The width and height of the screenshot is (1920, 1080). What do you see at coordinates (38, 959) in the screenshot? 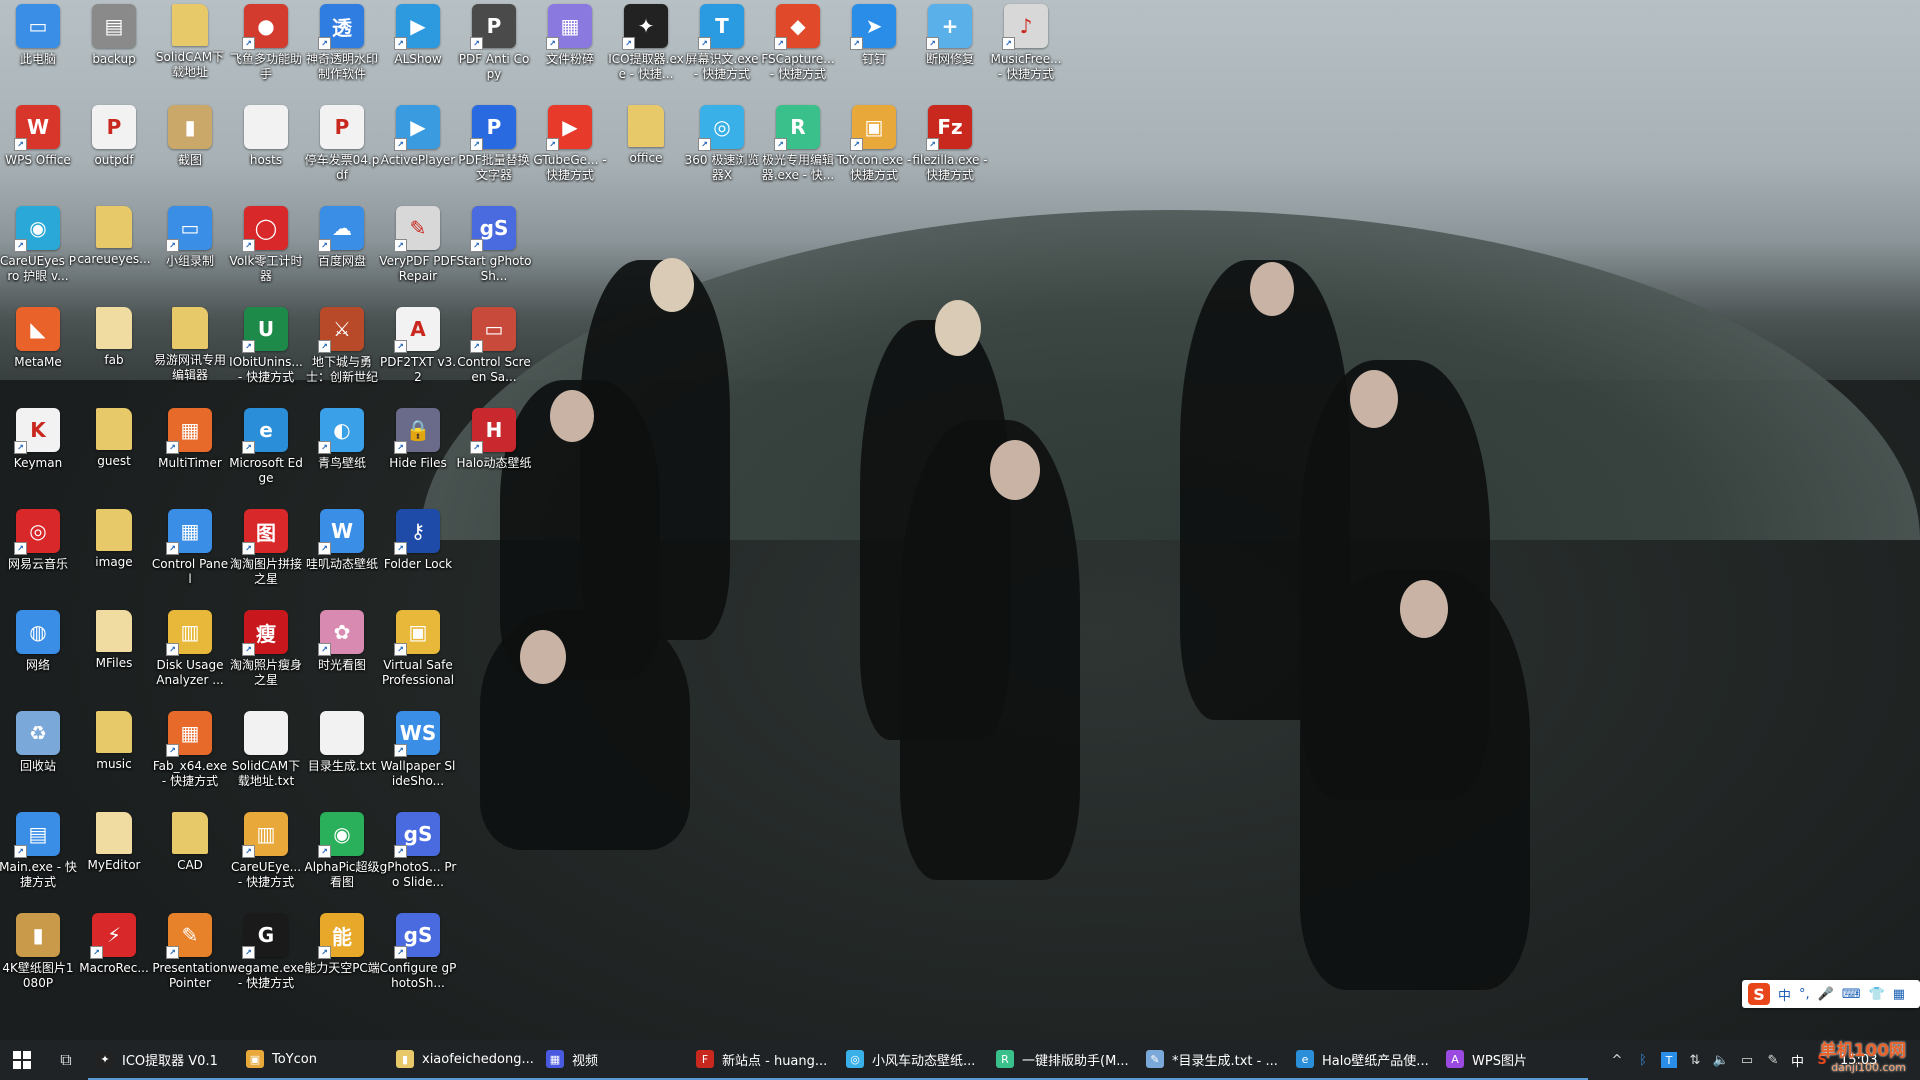
I see `desktop-icon: ▮ 4K壁纸图片1080P` at bounding box center [38, 959].